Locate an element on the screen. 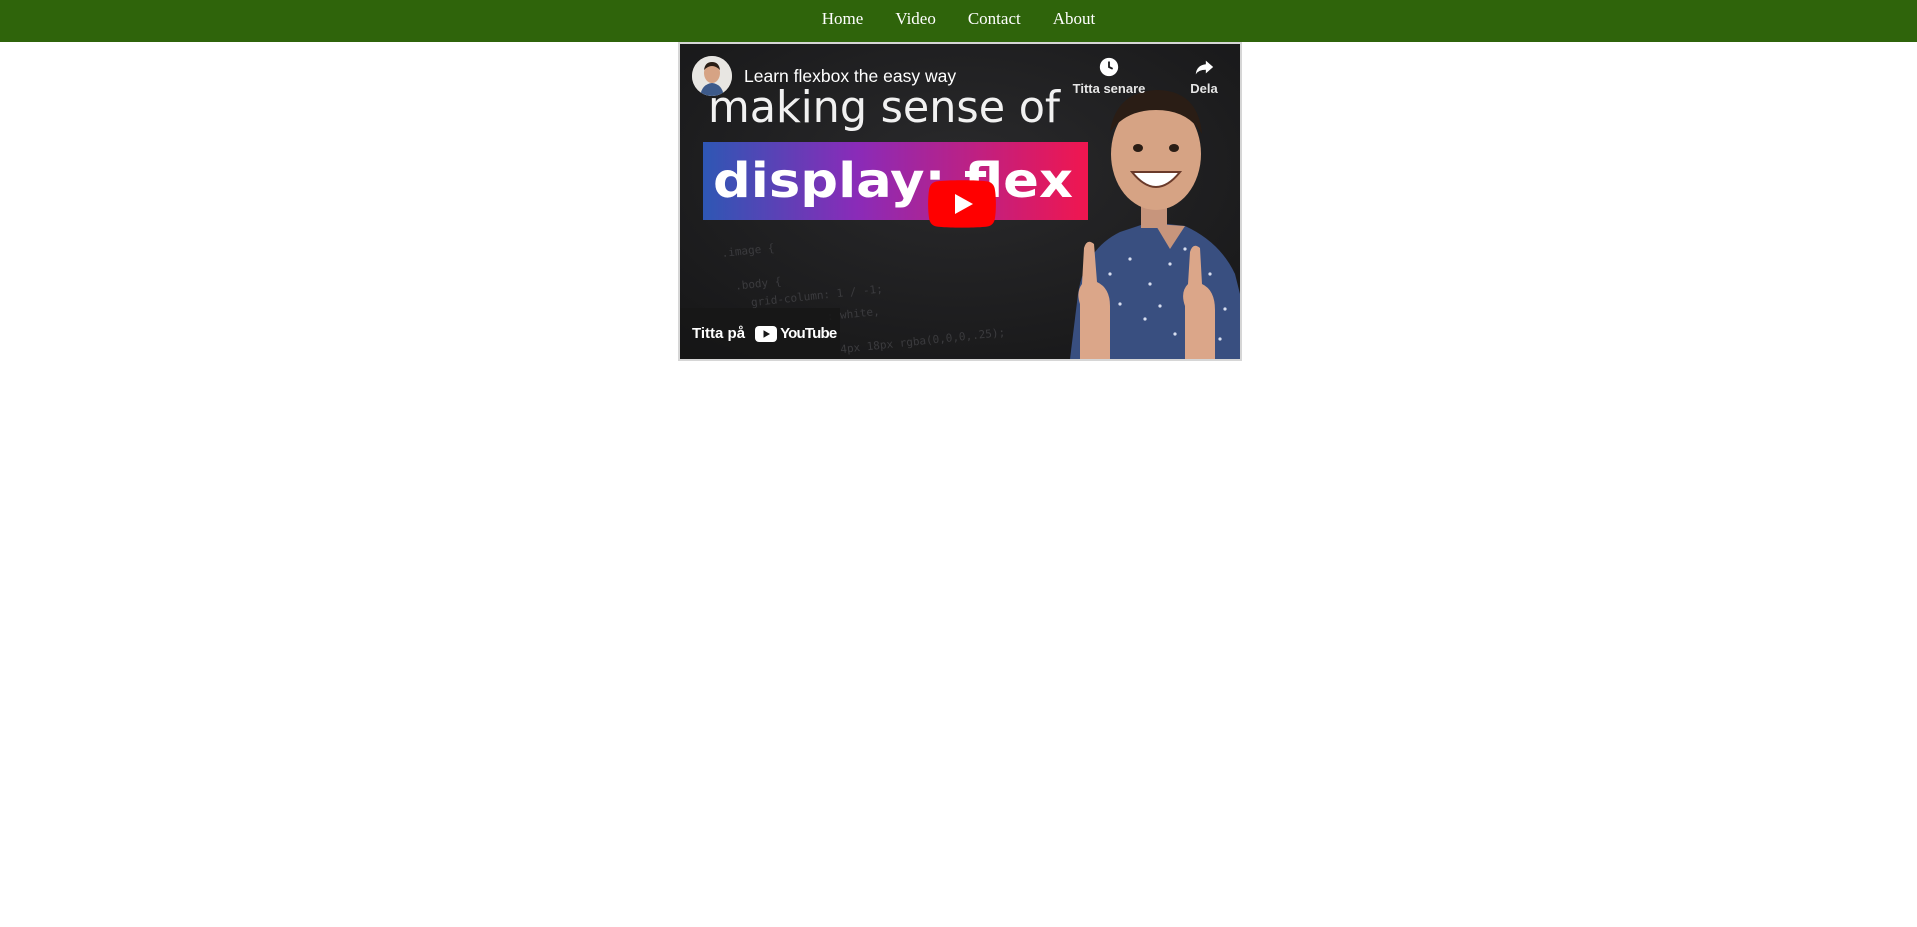 The image size is (1917, 927). nav-item-contact: Contact is located at coordinates (994, 19).